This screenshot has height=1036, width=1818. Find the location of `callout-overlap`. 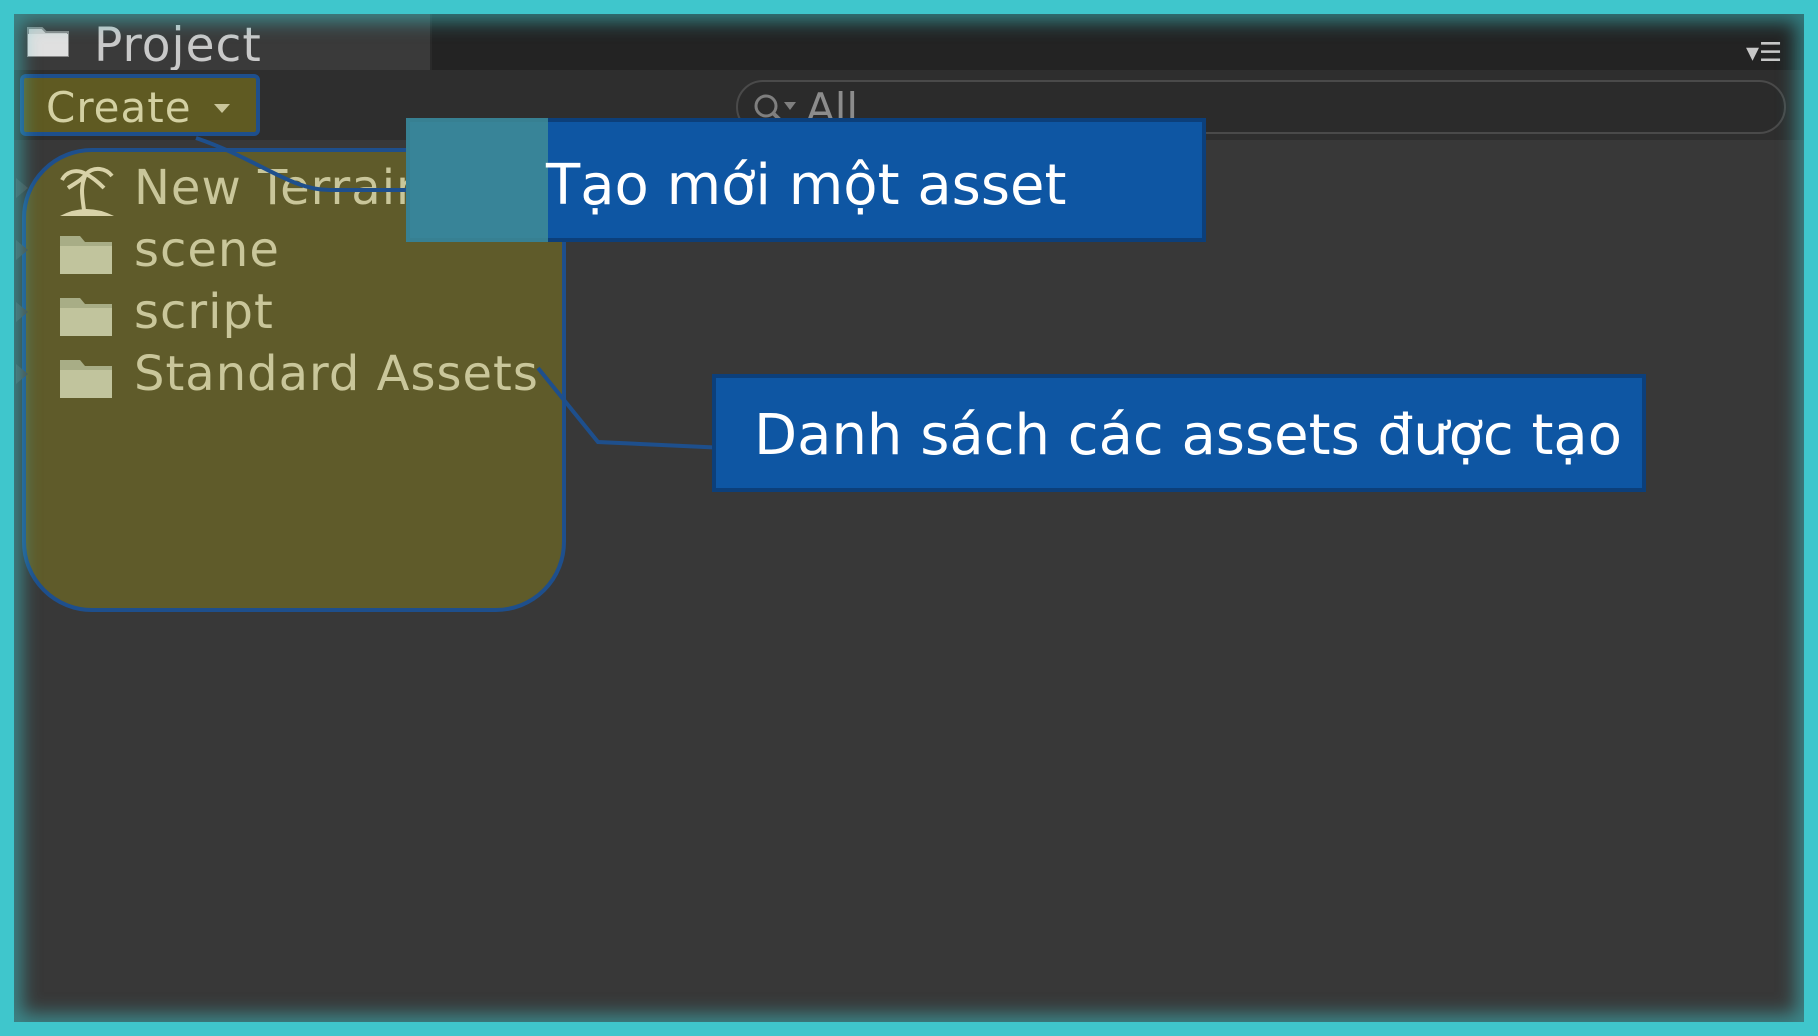

callout-overlap is located at coordinates (477, 180).